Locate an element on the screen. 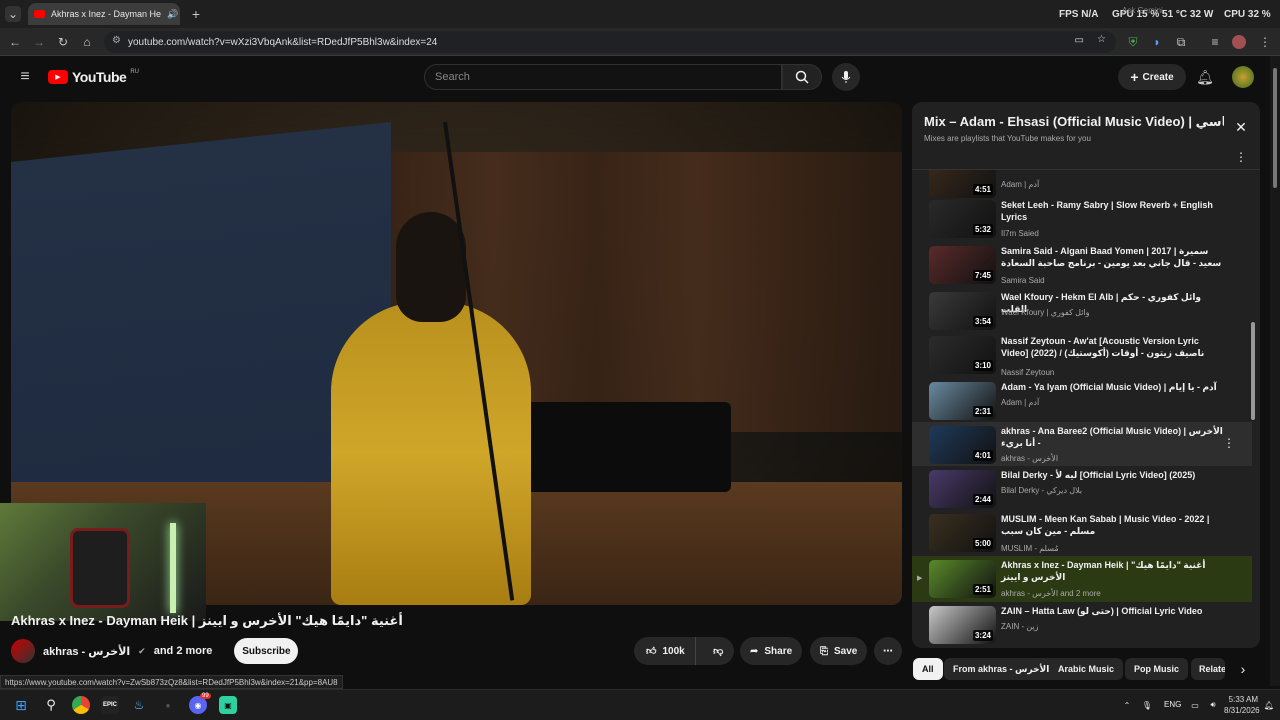 Image resolution: width=1280 pixels, height=720 pixels. clock-date: 8/31/2026 is located at coordinates (1242, 710).